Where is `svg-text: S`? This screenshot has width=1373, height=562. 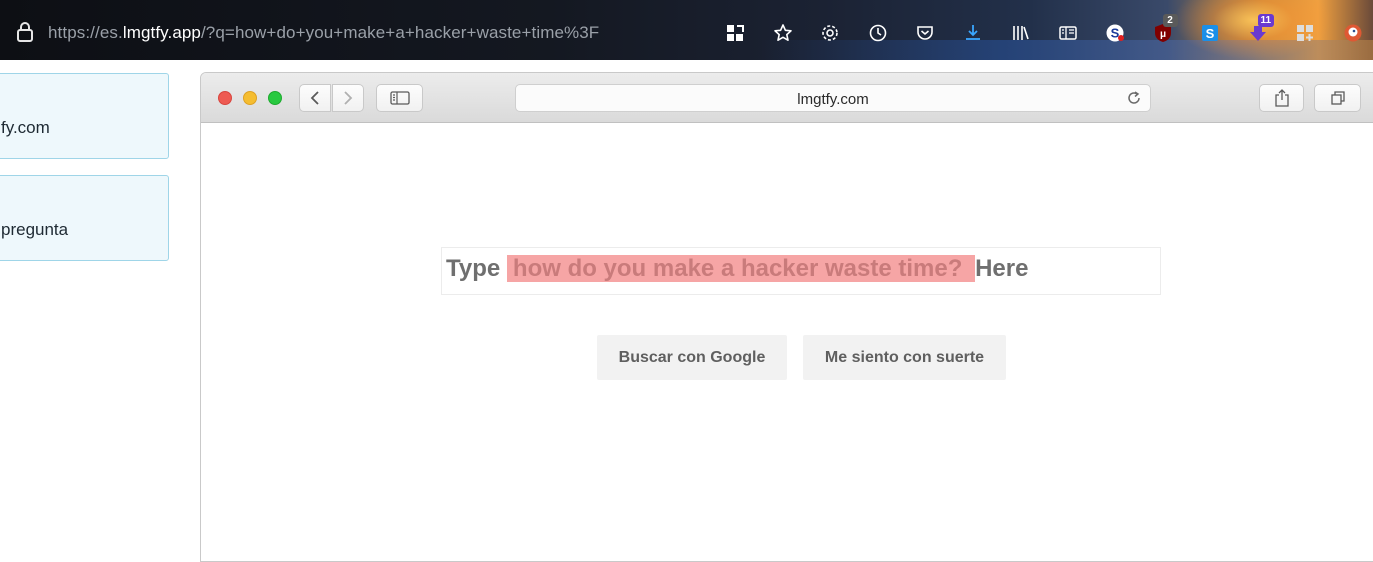
svg-text: S is located at coordinates (1210, 33).